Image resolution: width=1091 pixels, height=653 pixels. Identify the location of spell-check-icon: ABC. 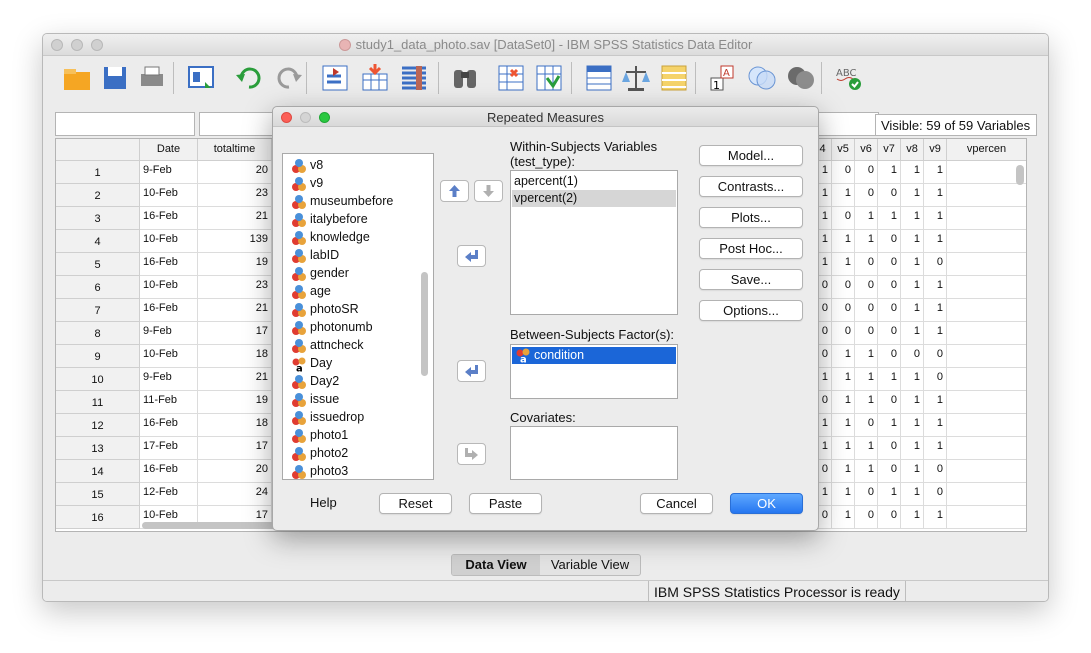
(849, 78).